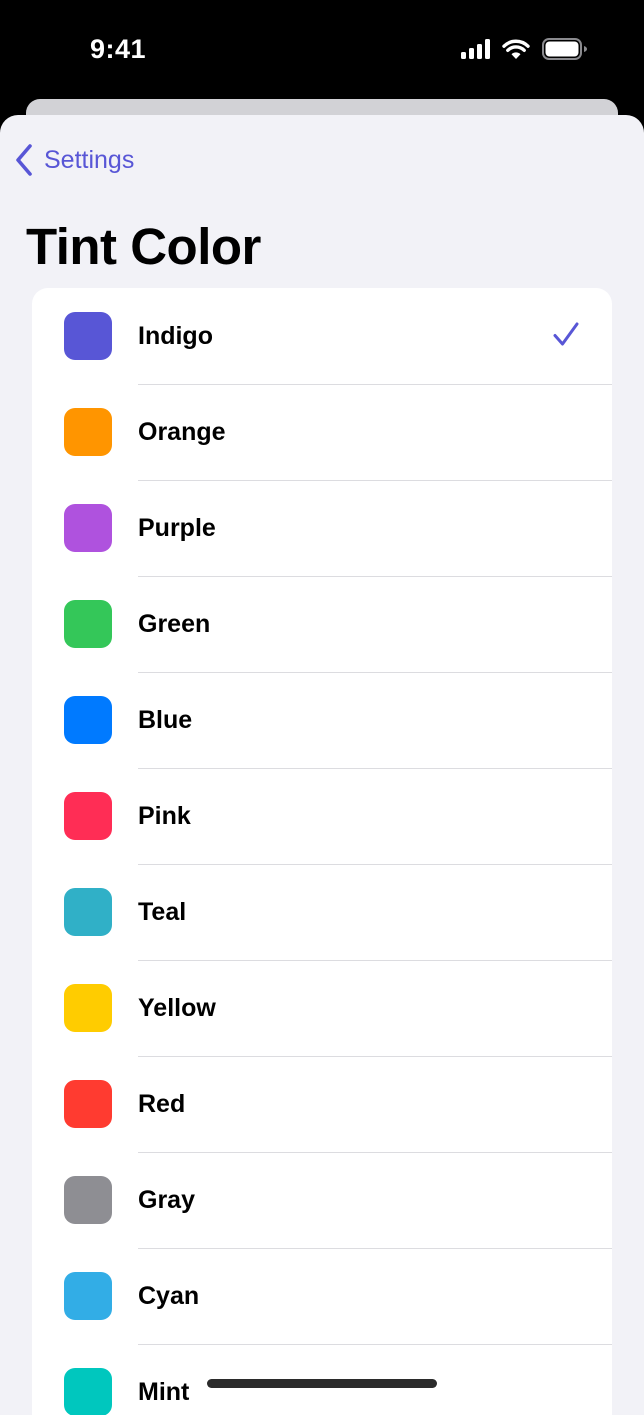 This screenshot has height=1415, width=644. I want to click on color-option-teal: Teal, so click(322, 912).